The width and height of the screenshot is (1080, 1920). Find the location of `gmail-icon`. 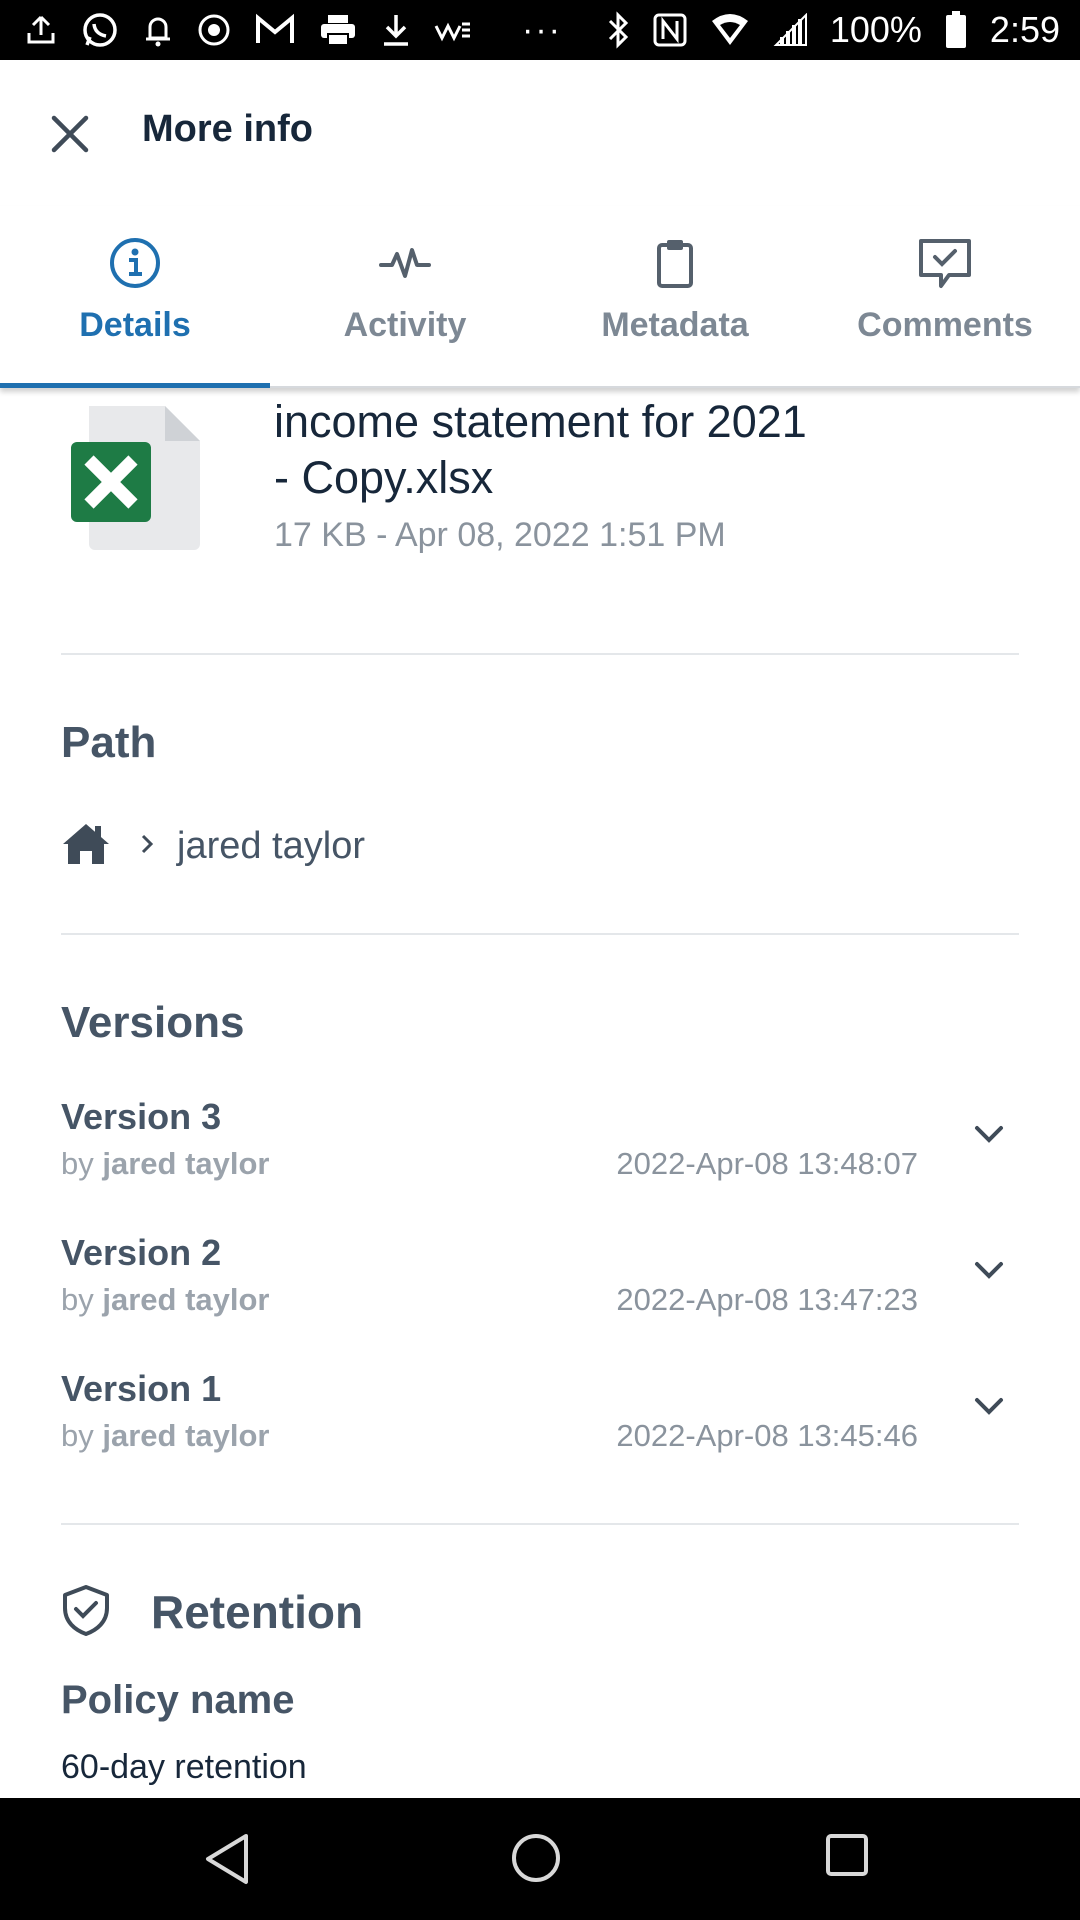

gmail-icon is located at coordinates (275, 30).